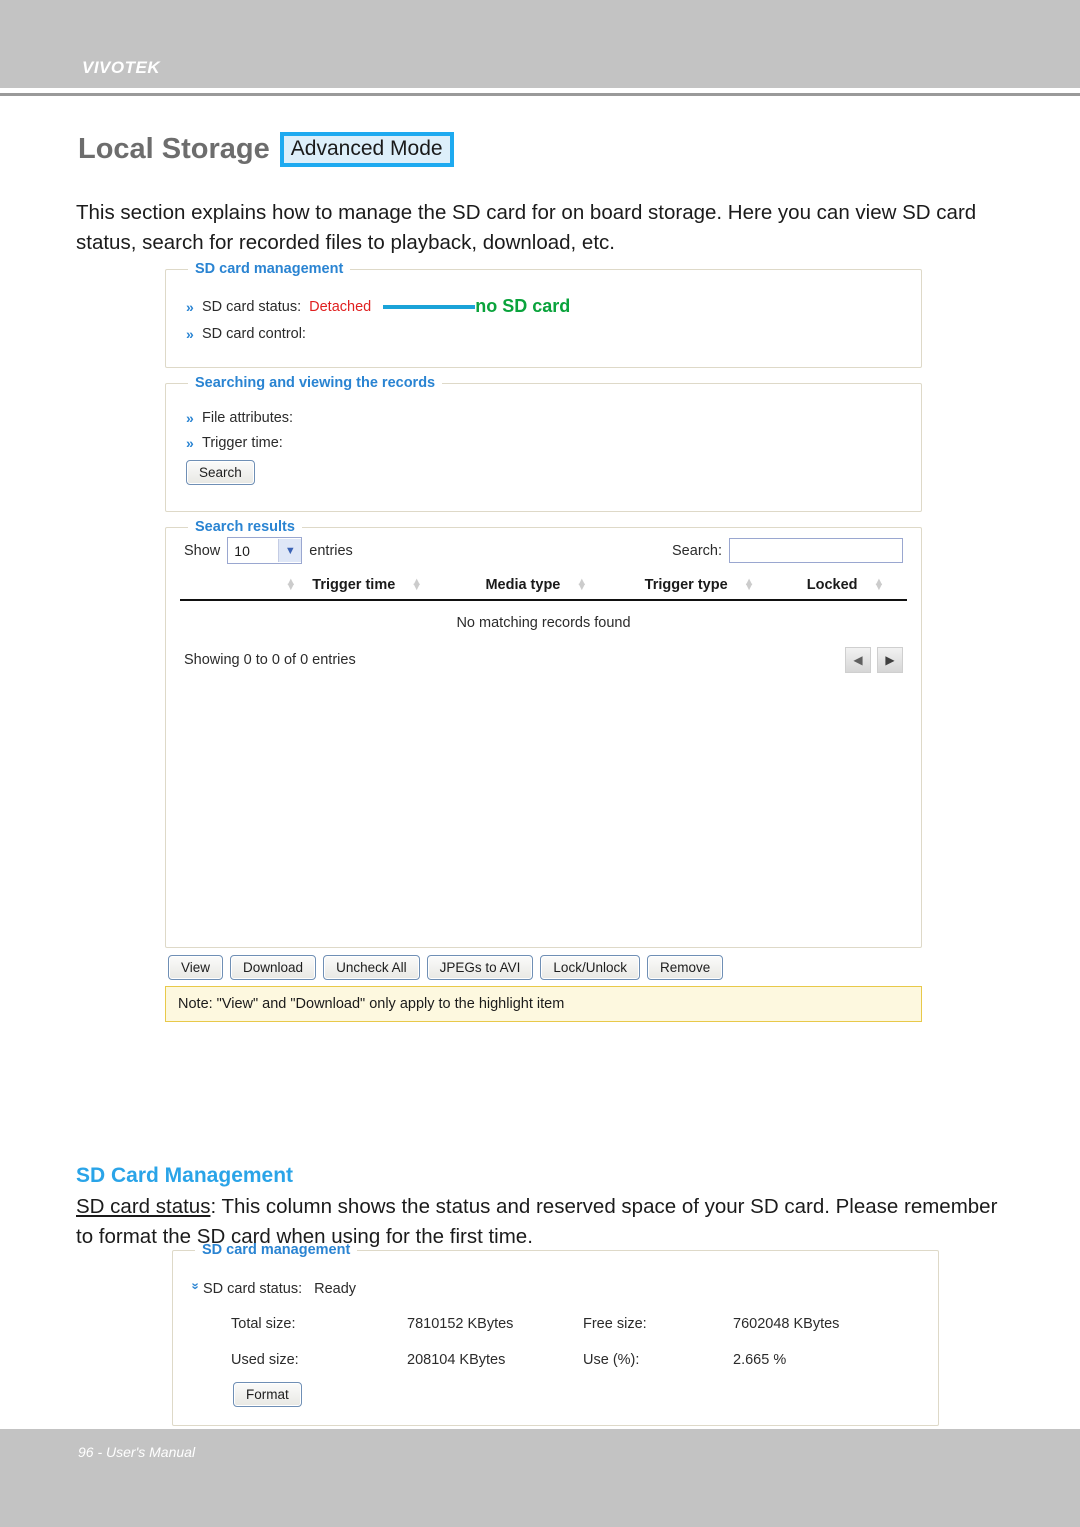 The image size is (1080, 1527). I want to click on view-button: View, so click(196, 967).